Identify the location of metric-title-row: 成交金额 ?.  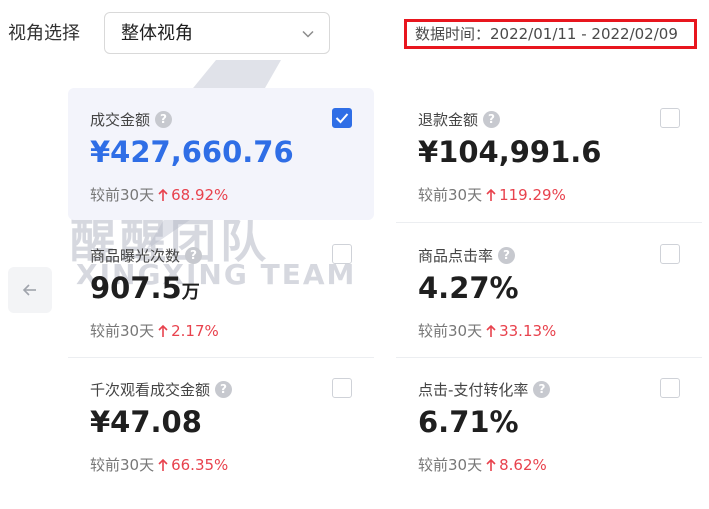
(131, 119).